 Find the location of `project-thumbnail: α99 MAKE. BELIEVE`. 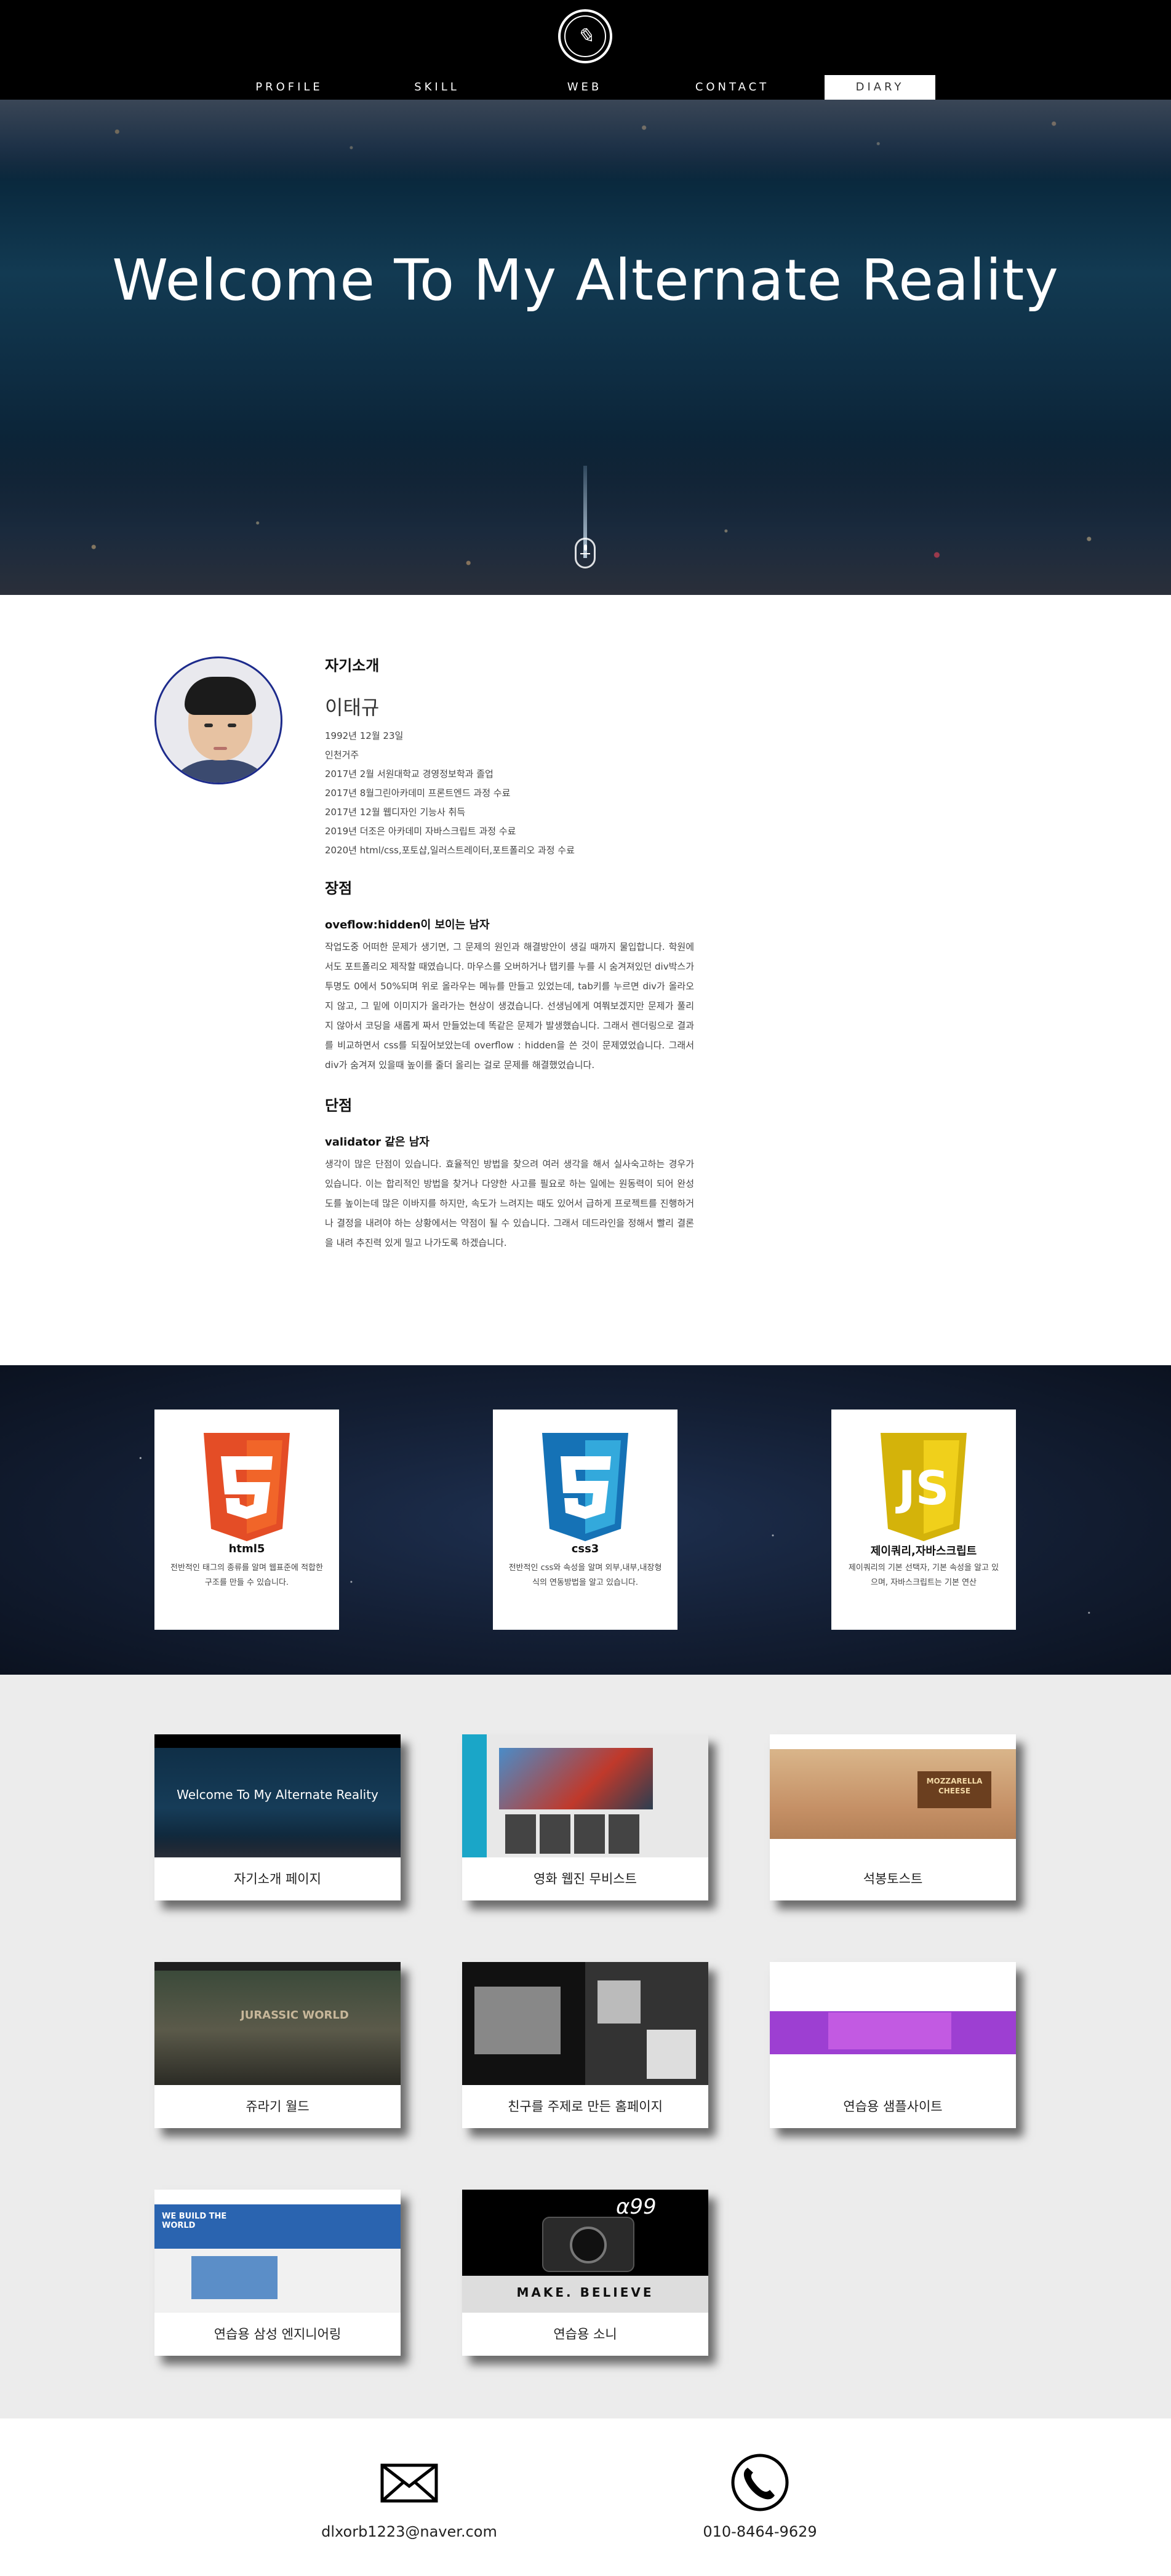

project-thumbnail: α99 MAKE. BELIEVE is located at coordinates (585, 2251).